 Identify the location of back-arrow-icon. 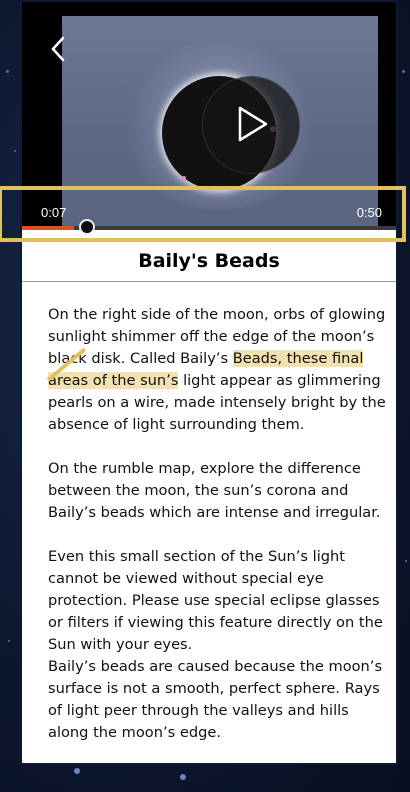
(58, 49).